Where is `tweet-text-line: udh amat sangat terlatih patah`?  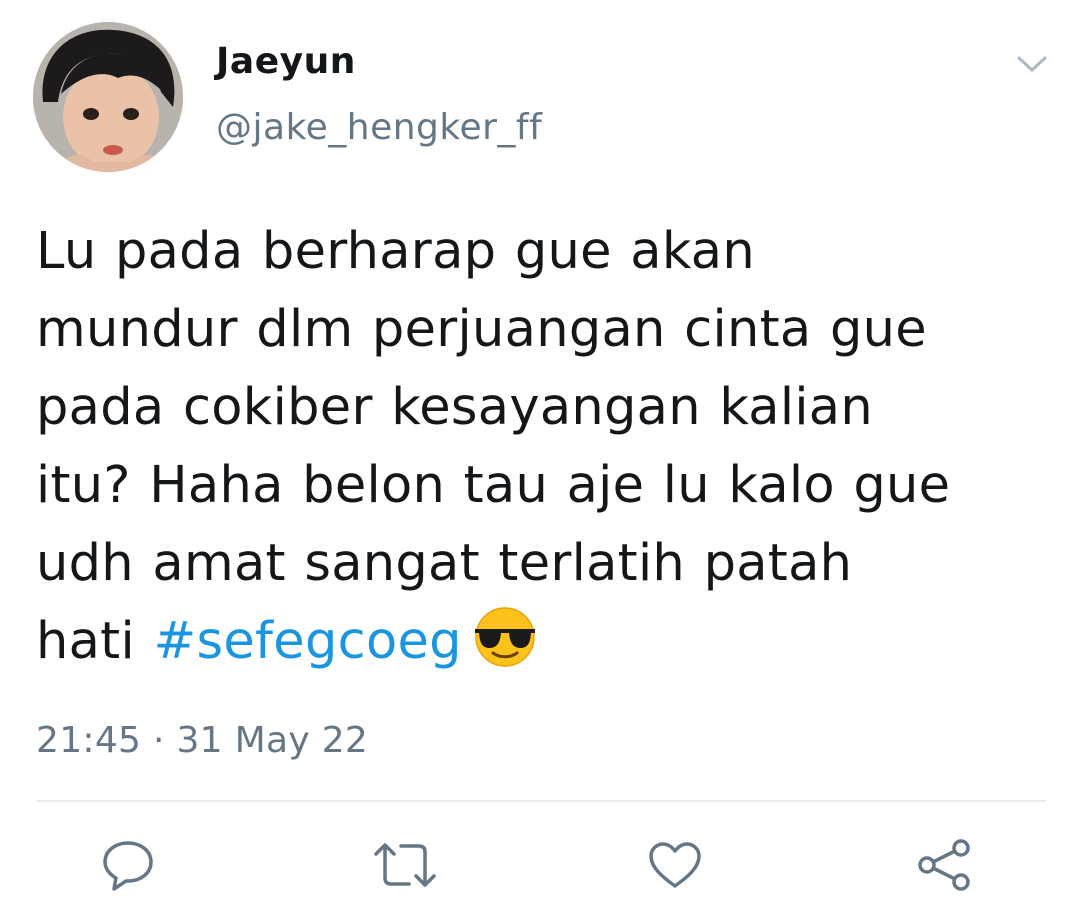
tweet-text-line: udh amat sangat terlatih patah is located at coordinates (444, 563).